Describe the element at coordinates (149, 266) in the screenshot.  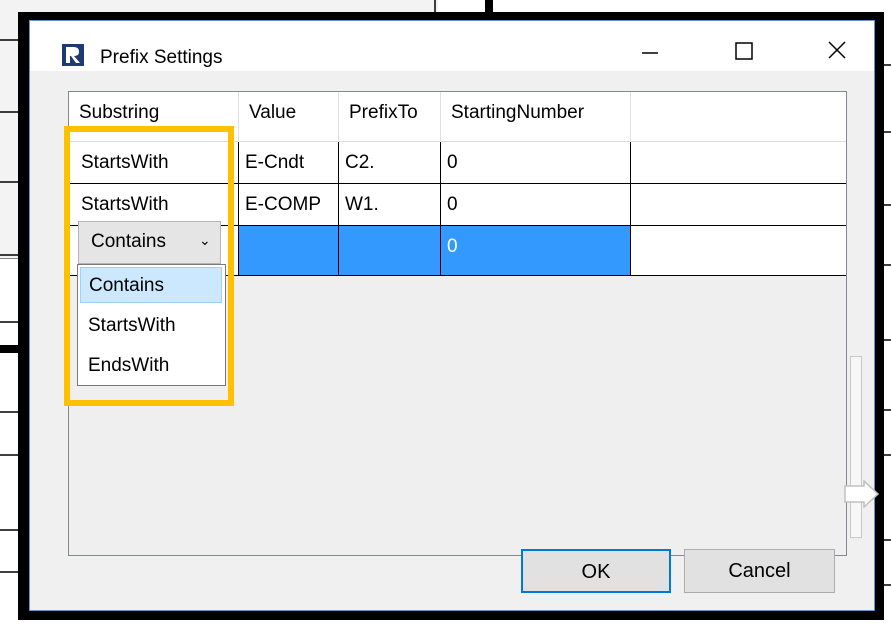
I see `highlight-annotation-frame` at that location.